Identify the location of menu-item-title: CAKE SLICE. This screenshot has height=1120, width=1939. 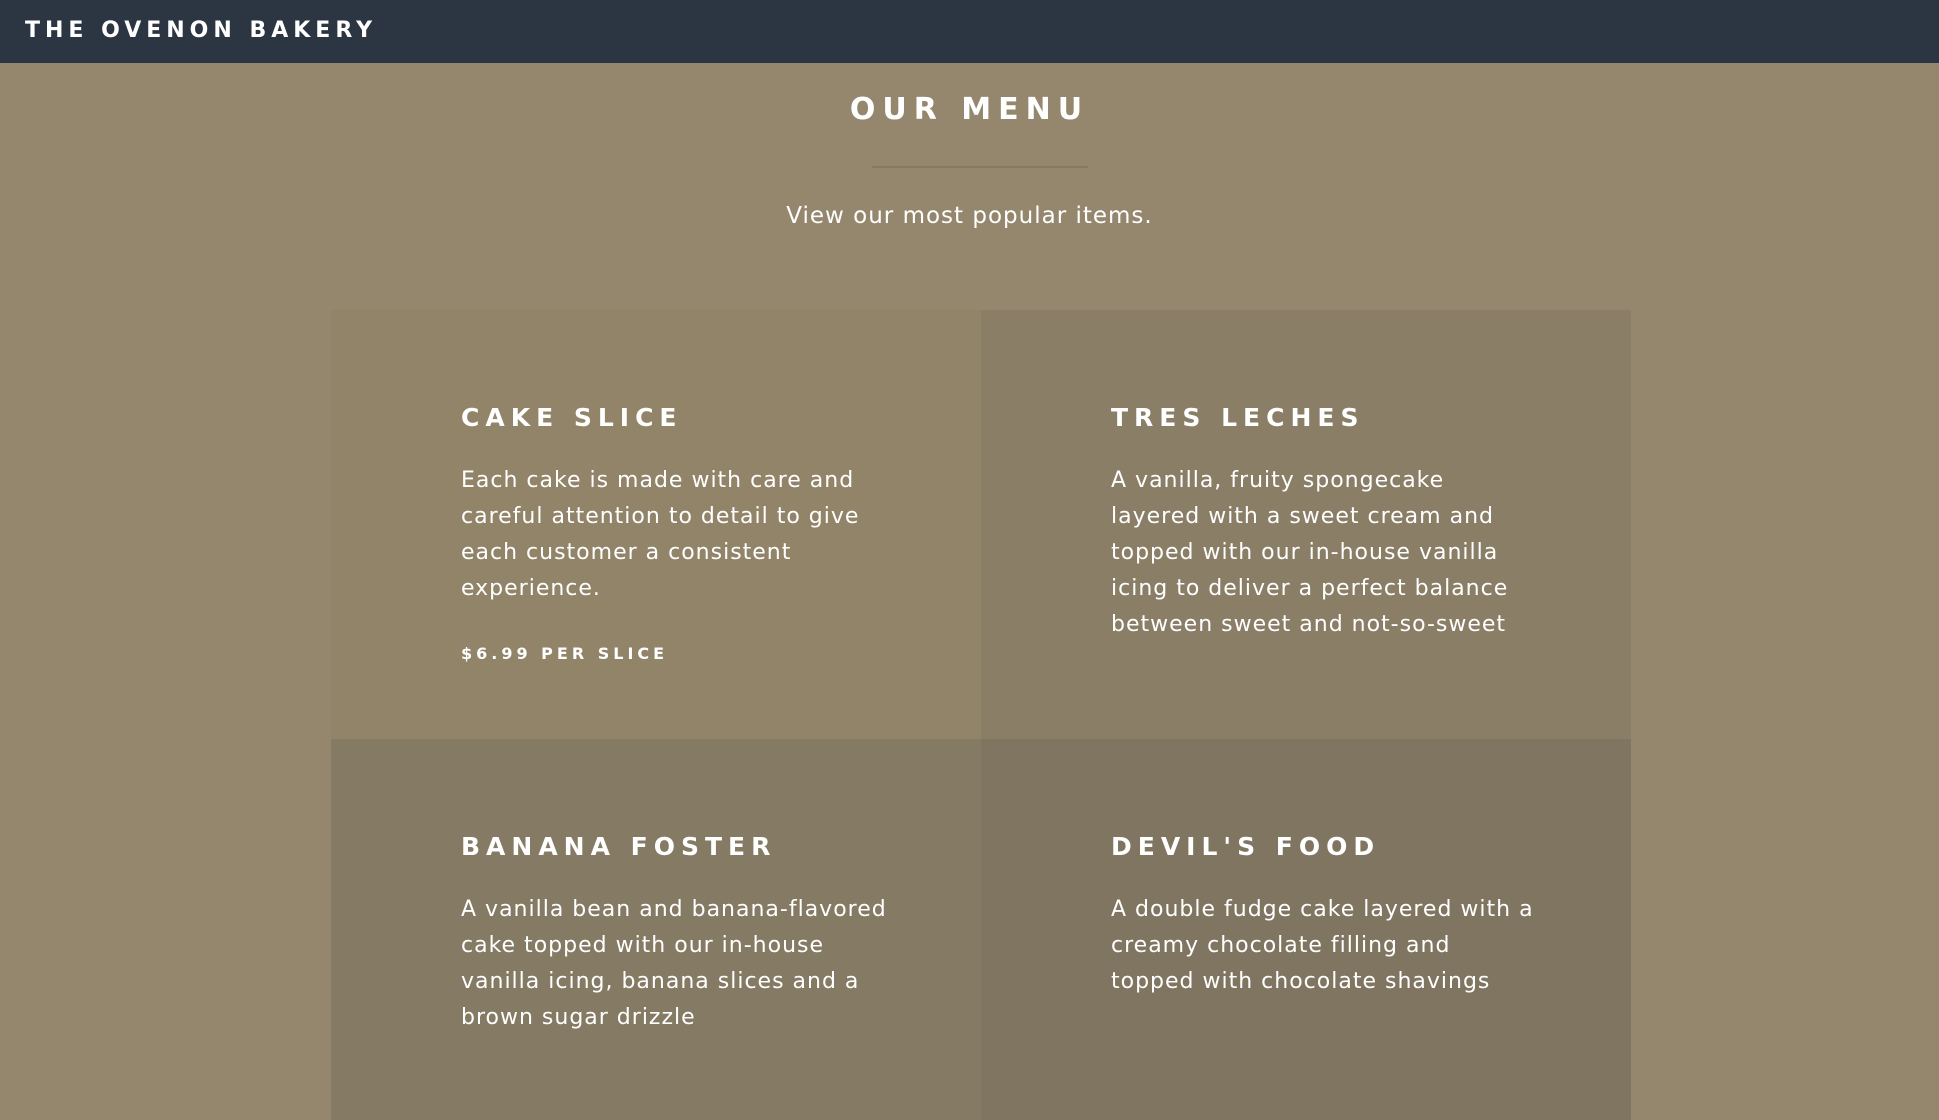
(572, 417).